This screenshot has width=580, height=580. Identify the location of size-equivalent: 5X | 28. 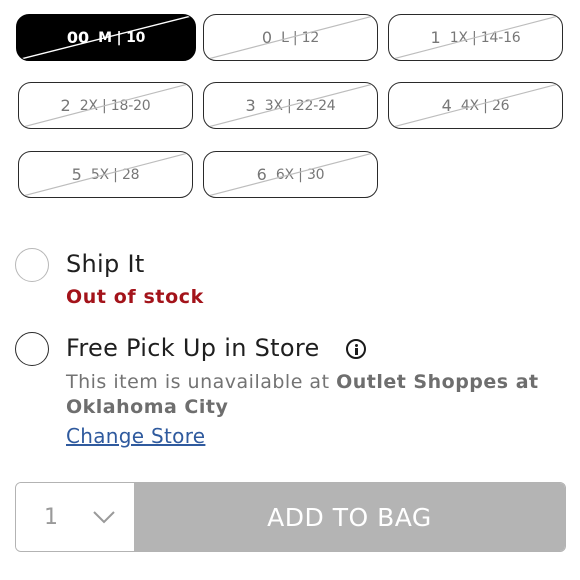
(115, 174).